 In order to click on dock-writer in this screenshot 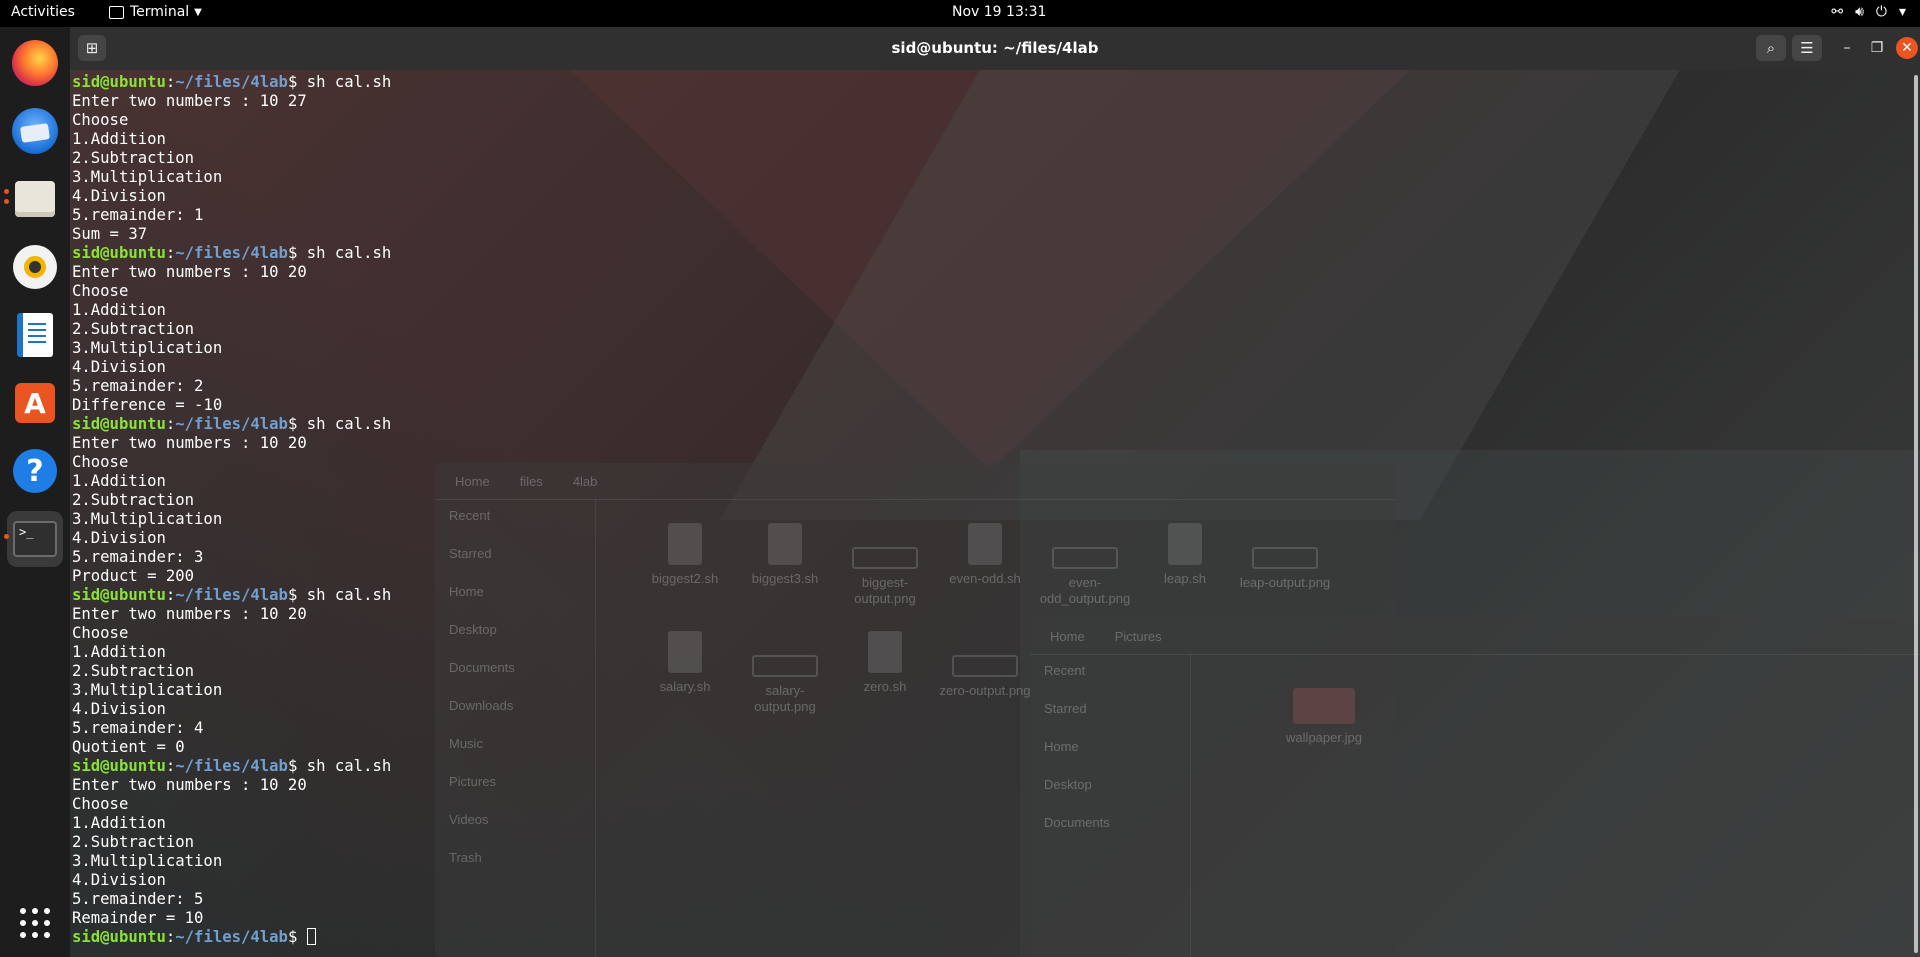, I will do `click(35, 335)`.